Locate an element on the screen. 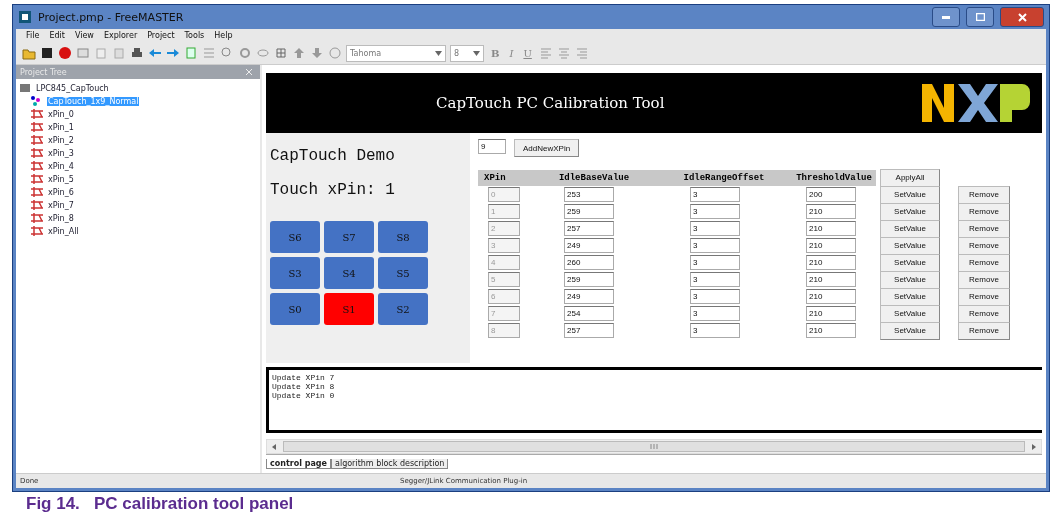 The image size is (1060, 523). menu-item: Tools is located at coordinates (194, 35).